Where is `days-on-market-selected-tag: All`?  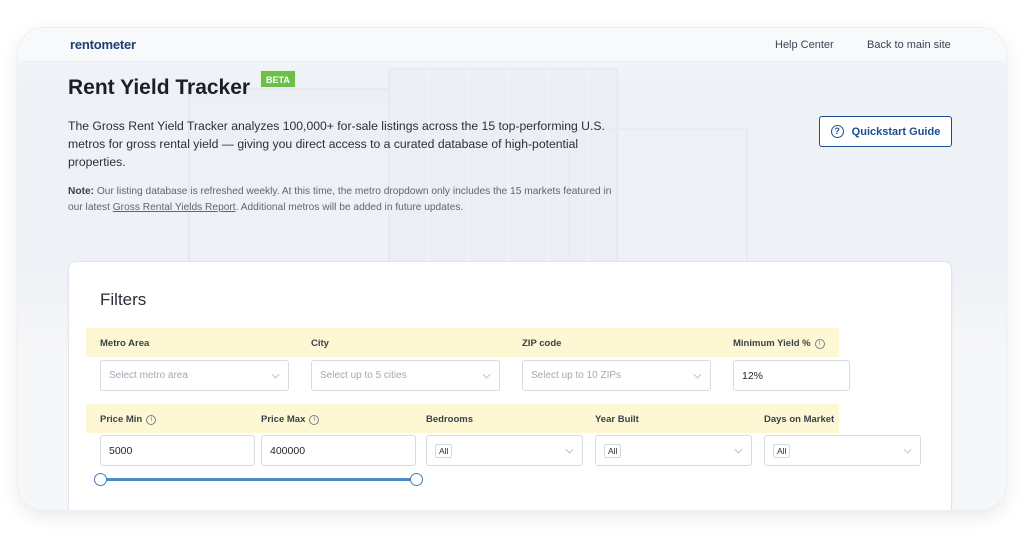
days-on-market-selected-tag: All is located at coordinates (782, 450).